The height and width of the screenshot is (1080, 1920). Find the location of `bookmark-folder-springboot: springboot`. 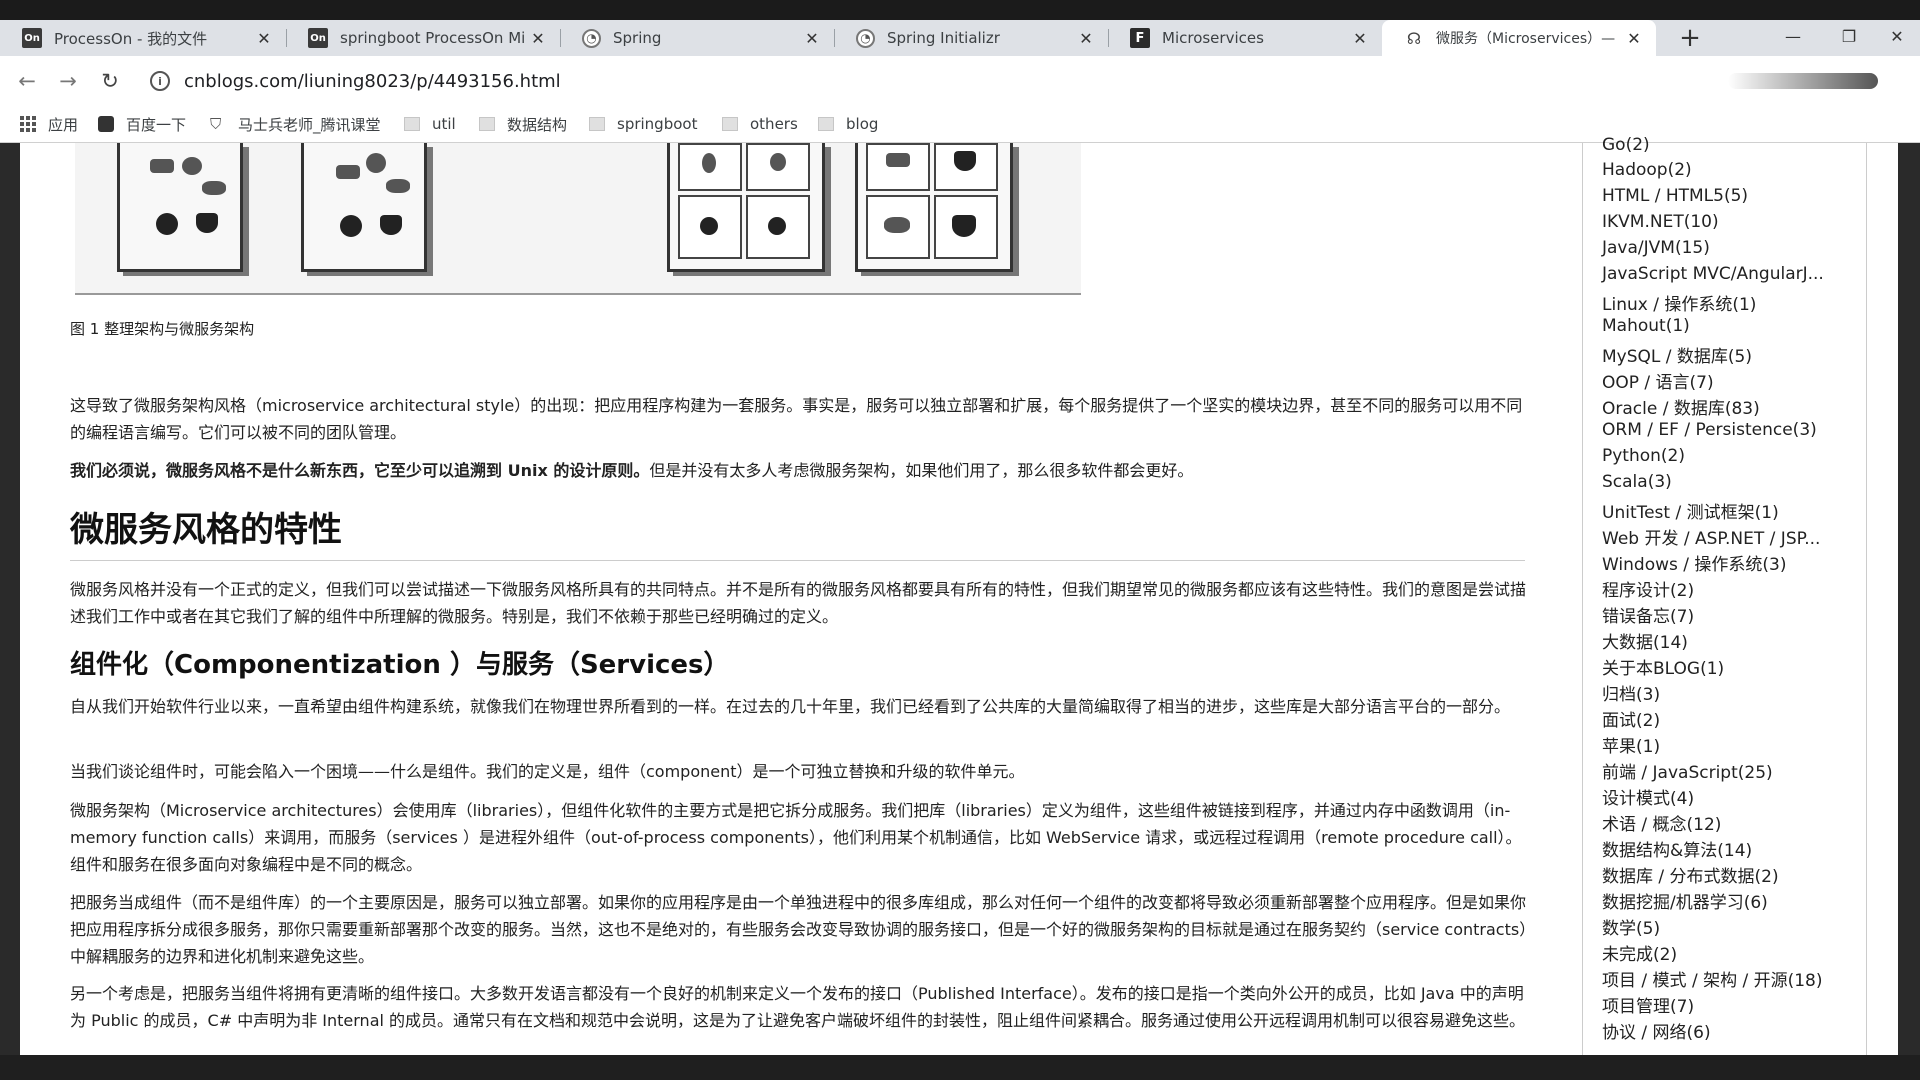

bookmark-folder-springboot: springboot is located at coordinates (643, 124).